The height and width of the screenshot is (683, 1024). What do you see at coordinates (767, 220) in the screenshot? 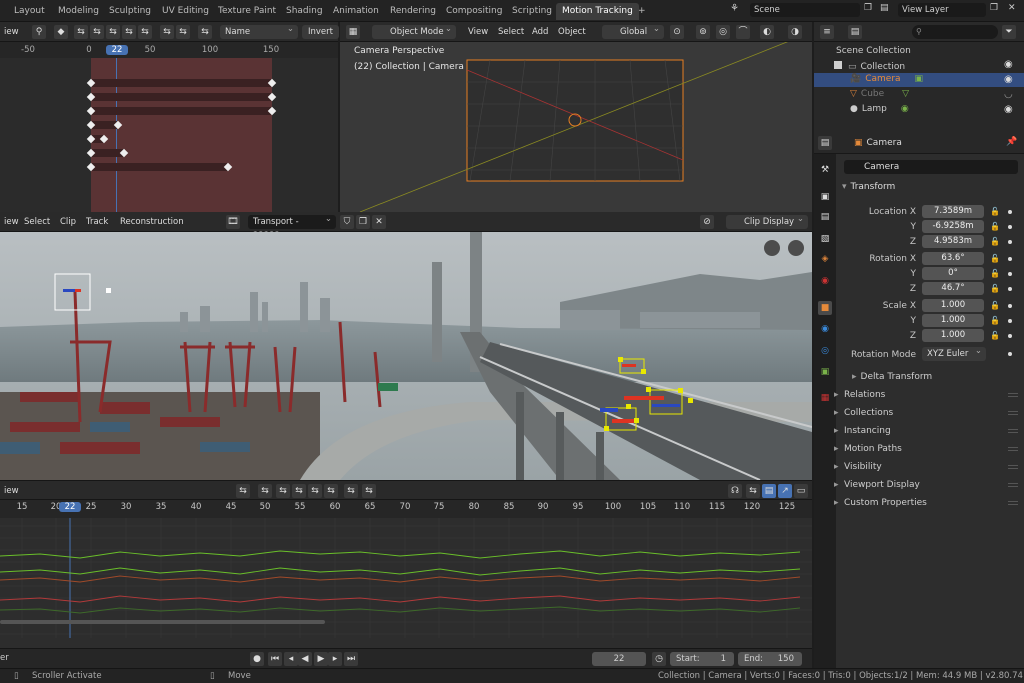
I see `clip-display-dropdown: Clip Display` at bounding box center [767, 220].